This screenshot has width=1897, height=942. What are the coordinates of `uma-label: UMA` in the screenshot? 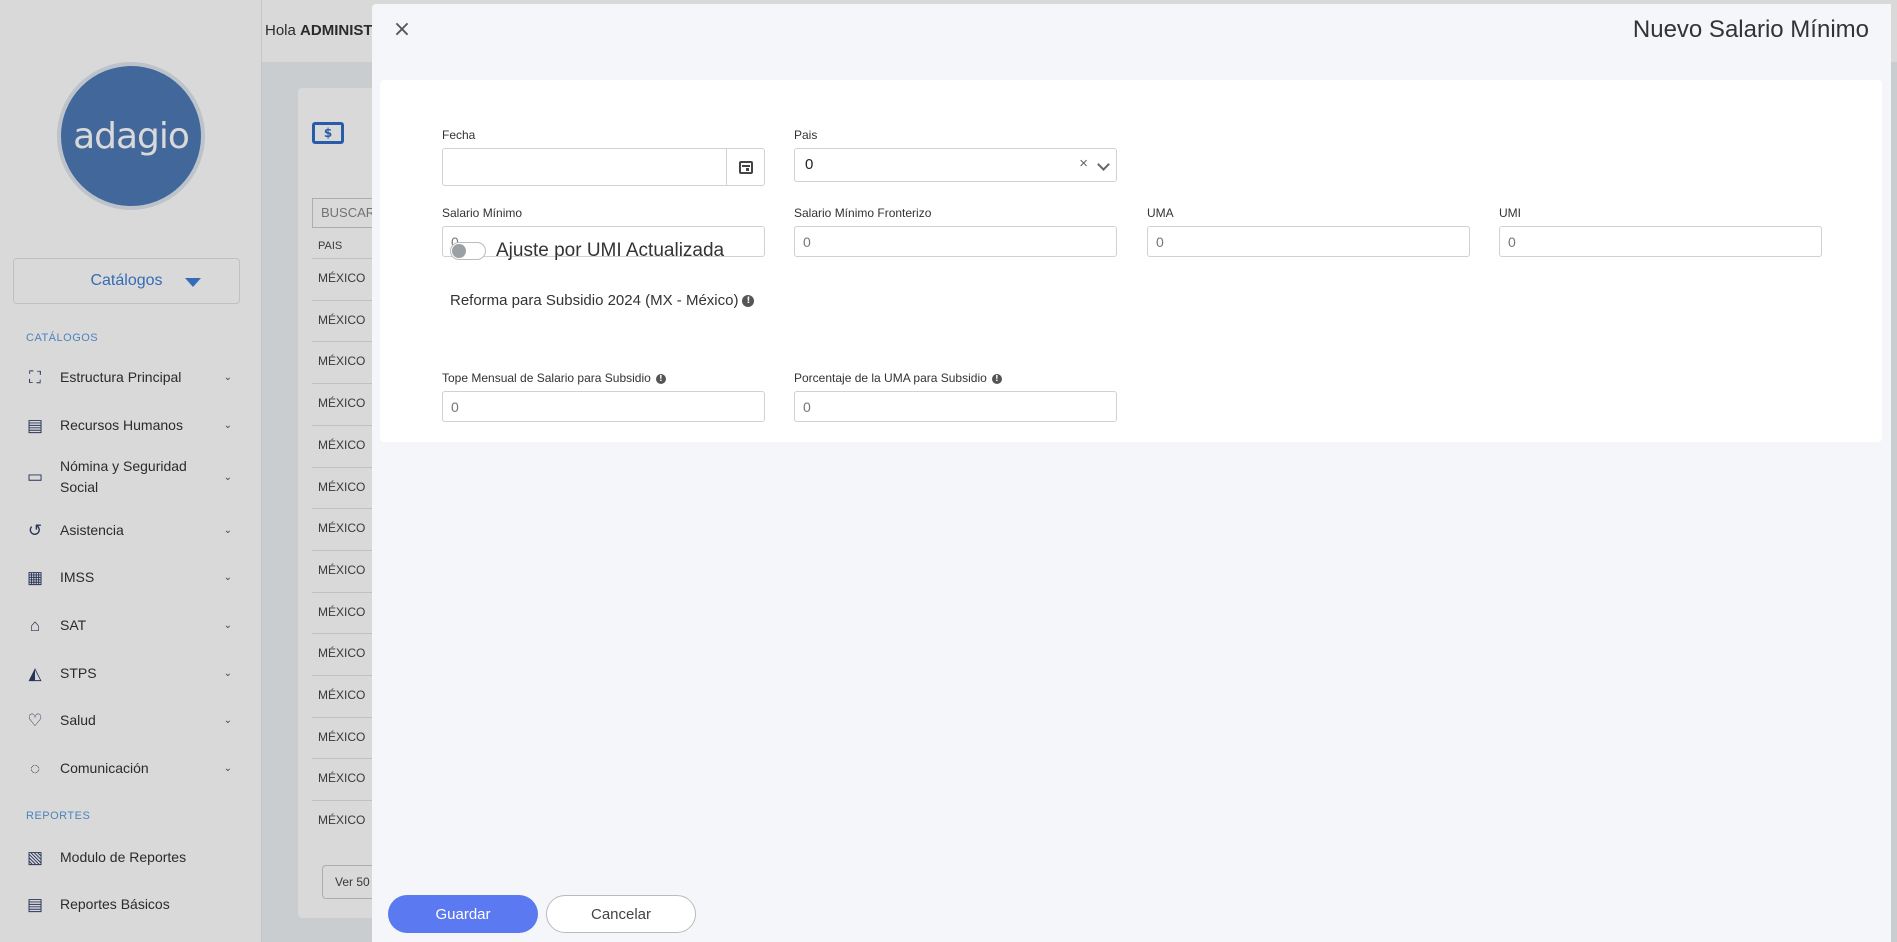 It's located at (1160, 213).